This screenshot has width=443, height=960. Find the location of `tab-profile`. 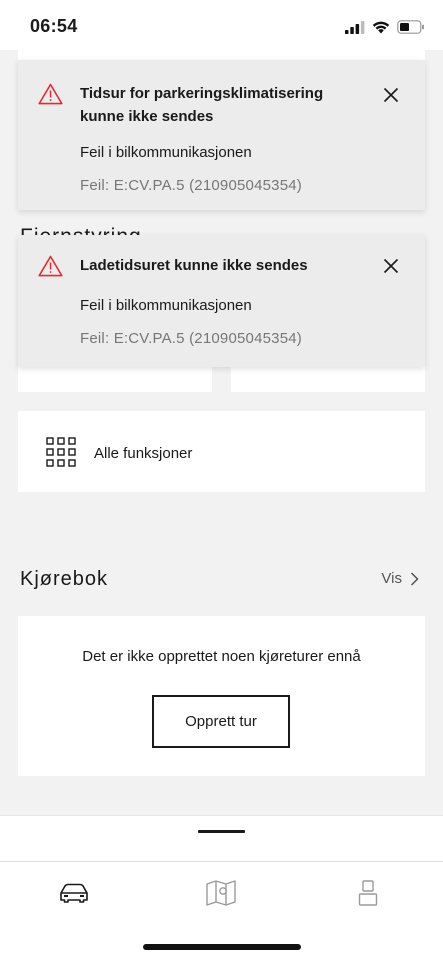

tab-profile is located at coordinates (368, 893).